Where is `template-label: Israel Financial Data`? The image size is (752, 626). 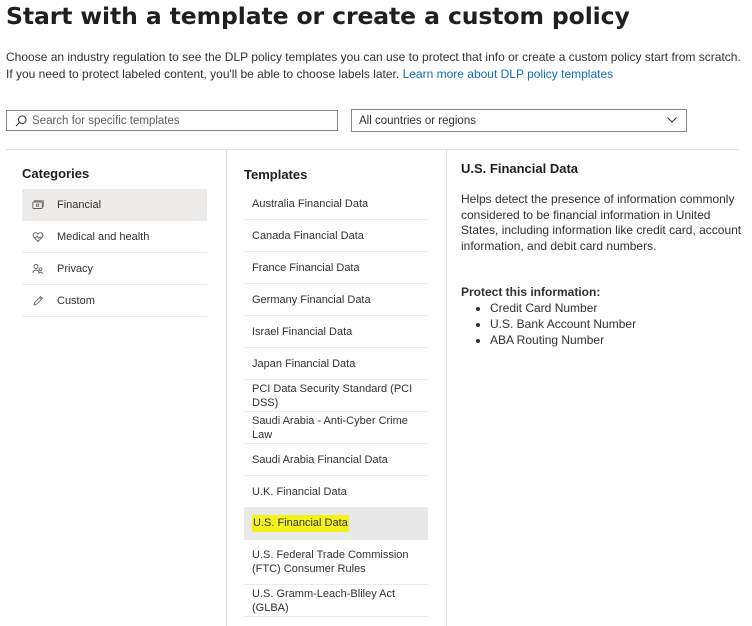
template-label: Israel Financial Data is located at coordinates (302, 331).